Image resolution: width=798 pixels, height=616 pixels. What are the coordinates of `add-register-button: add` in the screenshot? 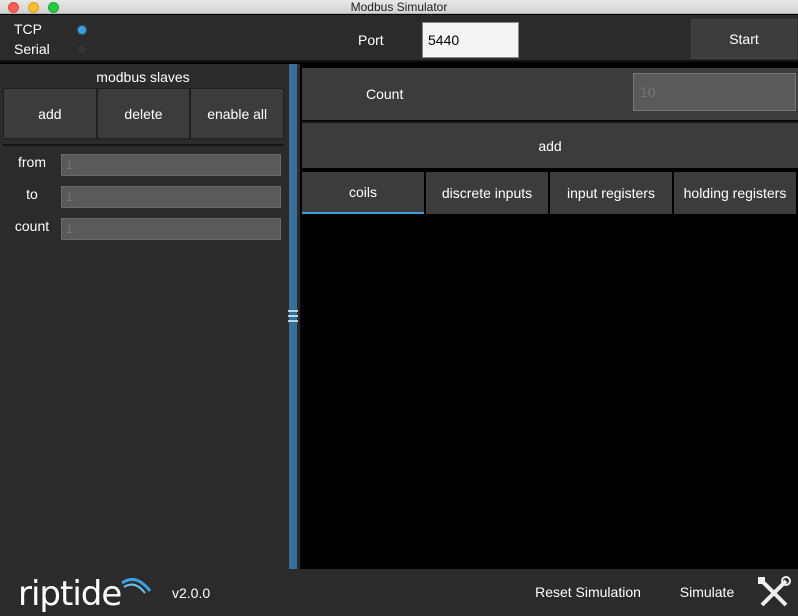 It's located at (550, 144).